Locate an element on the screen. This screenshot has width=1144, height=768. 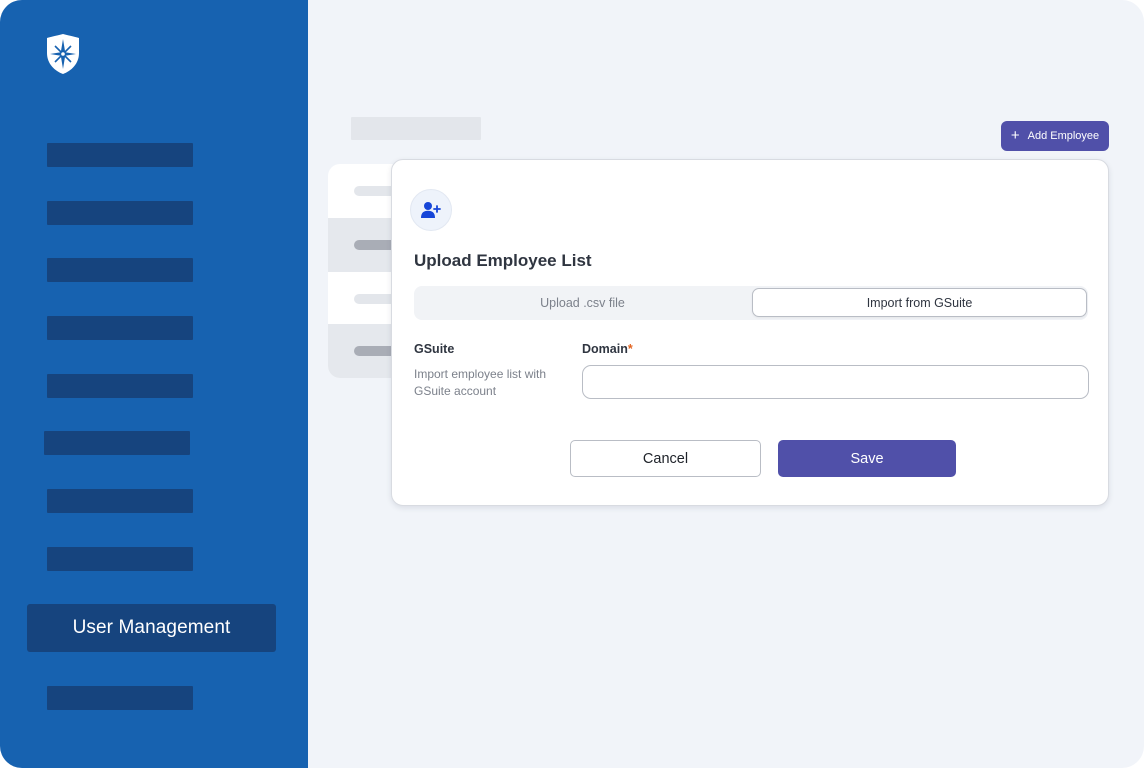
plus-icon: + is located at coordinates (1015, 135).